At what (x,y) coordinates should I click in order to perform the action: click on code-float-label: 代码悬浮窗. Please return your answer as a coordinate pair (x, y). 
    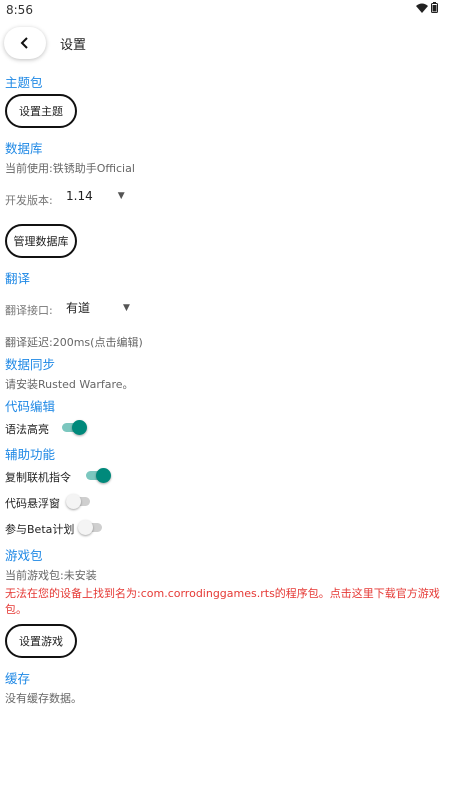
    Looking at the image, I should click on (32, 503).